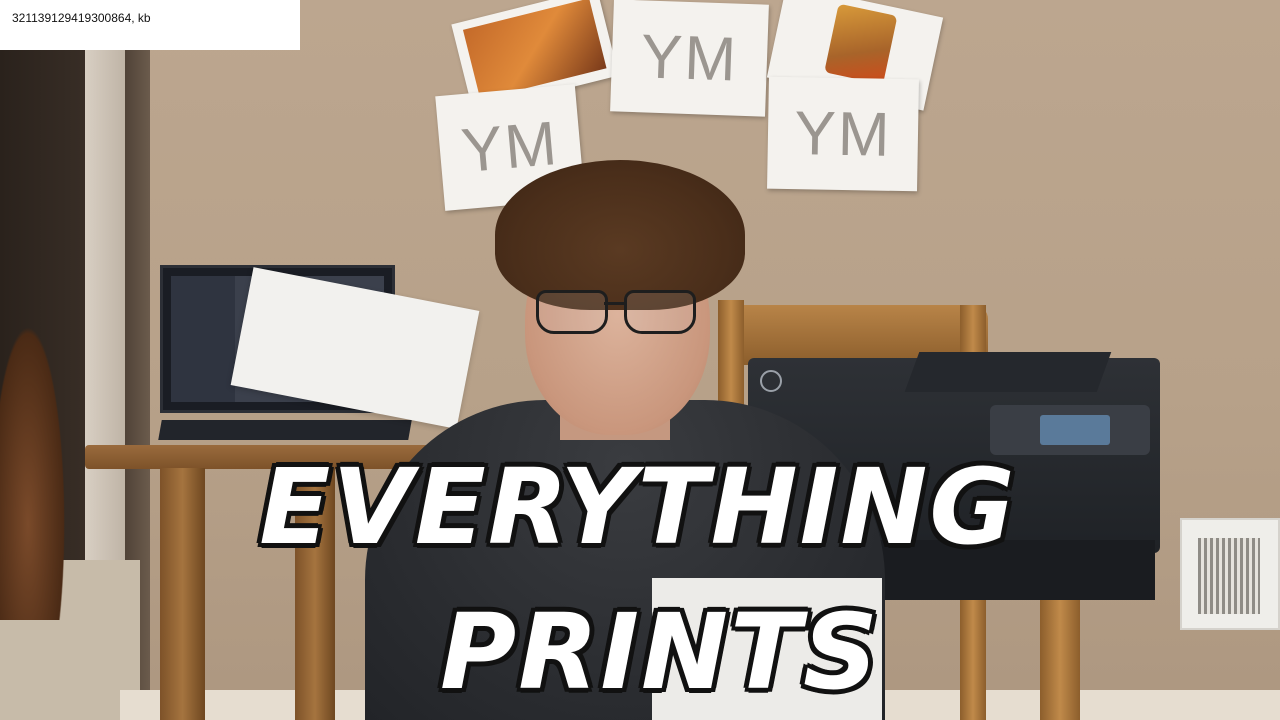  Describe the element at coordinates (637, 507) in the screenshot. I see `caption-line-1: EVERYTHING` at that location.